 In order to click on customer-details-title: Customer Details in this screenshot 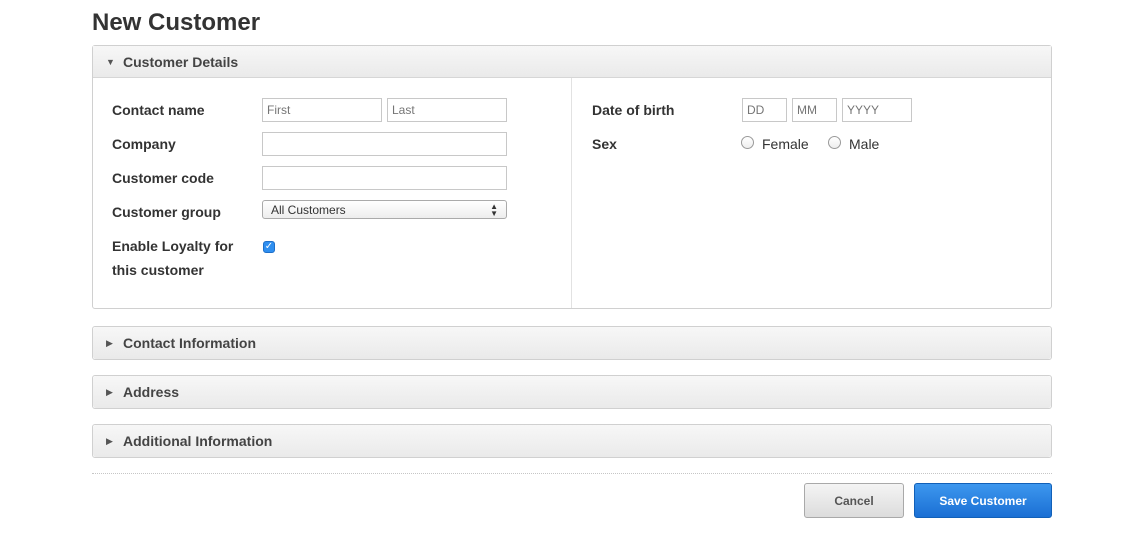, I will do `click(181, 61)`.